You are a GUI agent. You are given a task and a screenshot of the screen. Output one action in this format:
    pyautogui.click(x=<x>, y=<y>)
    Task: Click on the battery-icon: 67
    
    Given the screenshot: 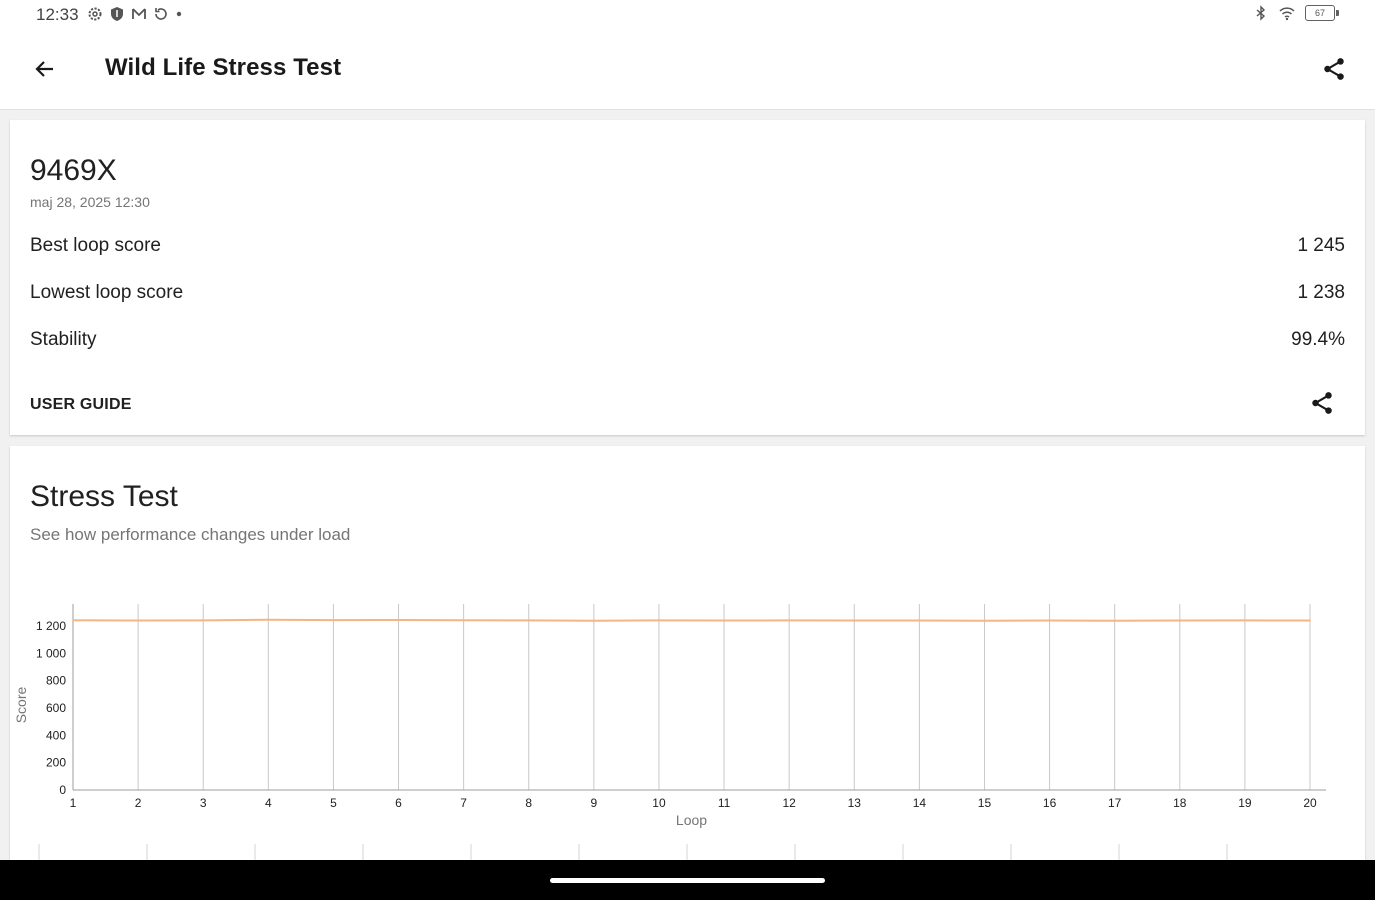 What is the action you would take?
    pyautogui.click(x=1322, y=13)
    